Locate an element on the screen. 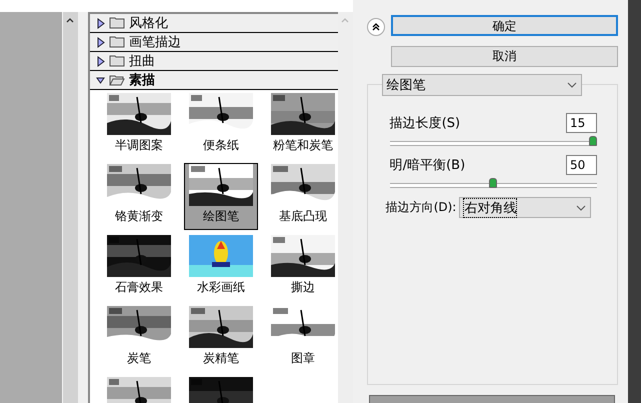  filter-thumbnail: 基底凸现 is located at coordinates (303, 196).